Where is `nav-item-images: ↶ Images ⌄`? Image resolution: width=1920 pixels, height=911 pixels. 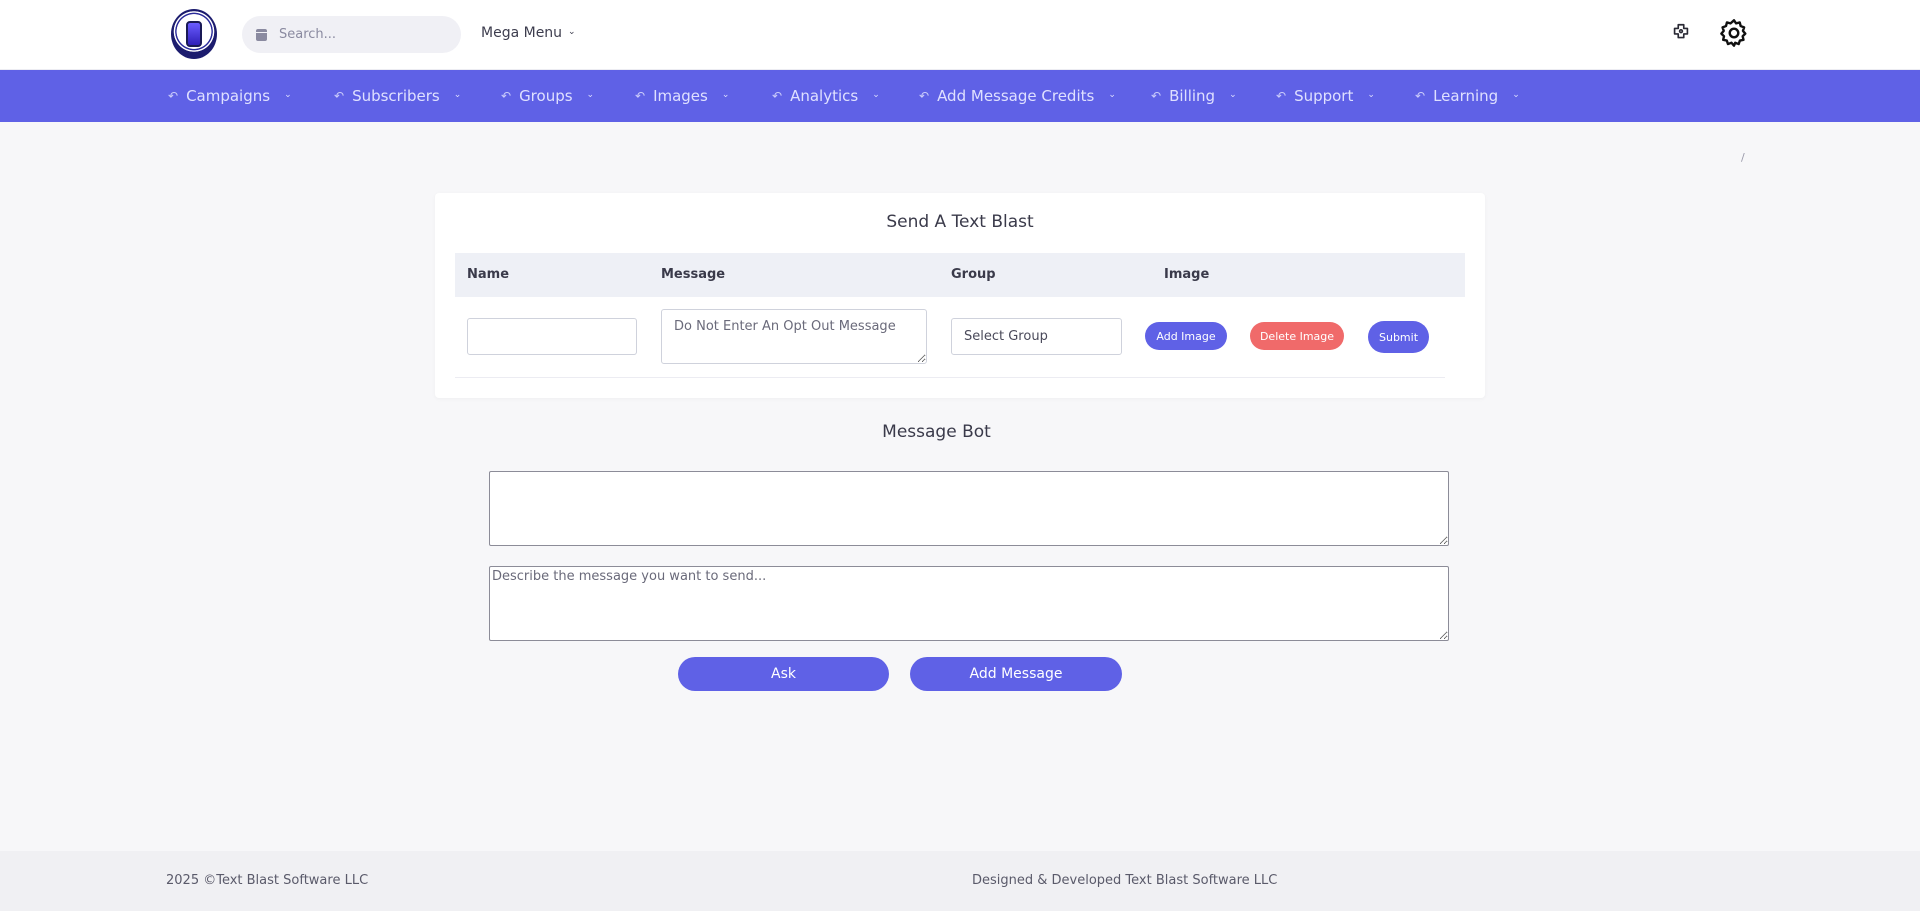
nav-item-images: ↶ Images ⌄ is located at coordinates (682, 96).